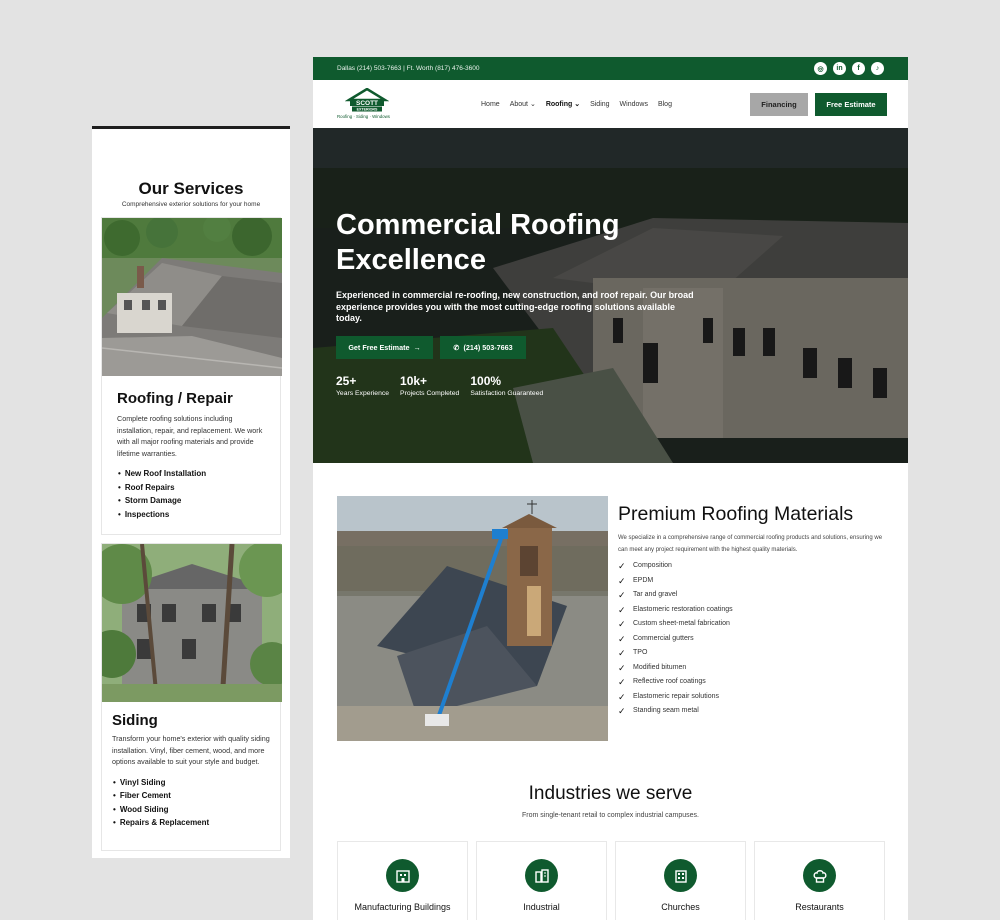 This screenshot has height=920, width=1000. I want to click on material-item: ✓ EPDM, so click(753, 581).